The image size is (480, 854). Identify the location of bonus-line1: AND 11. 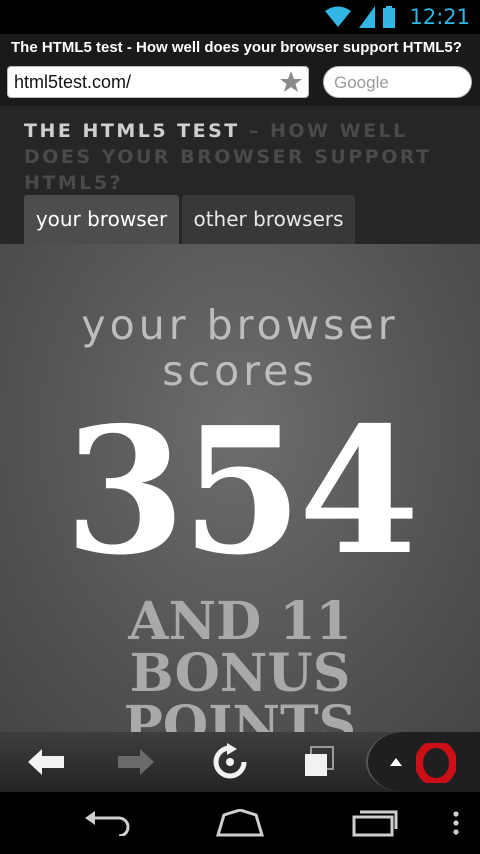
(240, 621).